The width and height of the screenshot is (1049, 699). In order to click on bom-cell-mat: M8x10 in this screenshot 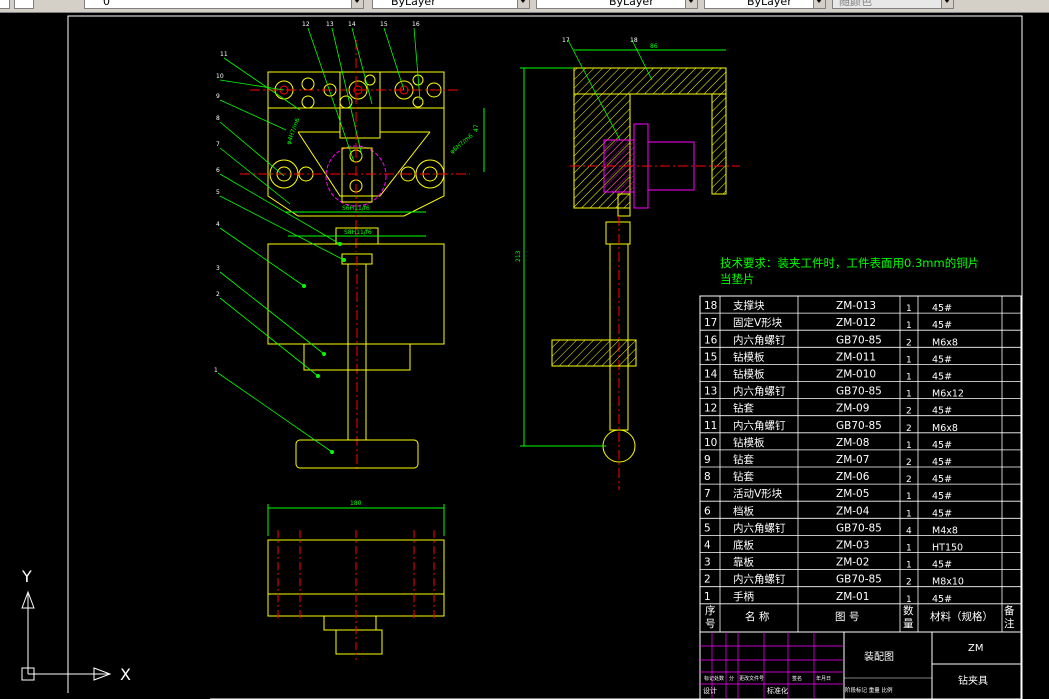, I will do `click(948, 582)`.